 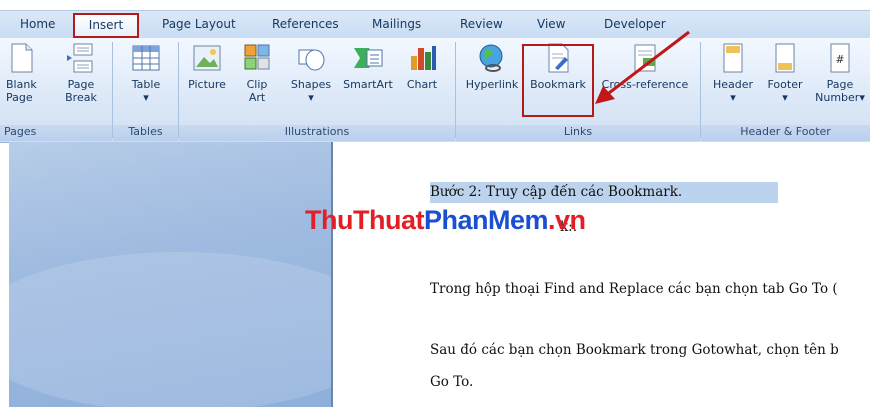 What do you see at coordinates (491, 58) in the screenshot?
I see `globe-link-icon` at bounding box center [491, 58].